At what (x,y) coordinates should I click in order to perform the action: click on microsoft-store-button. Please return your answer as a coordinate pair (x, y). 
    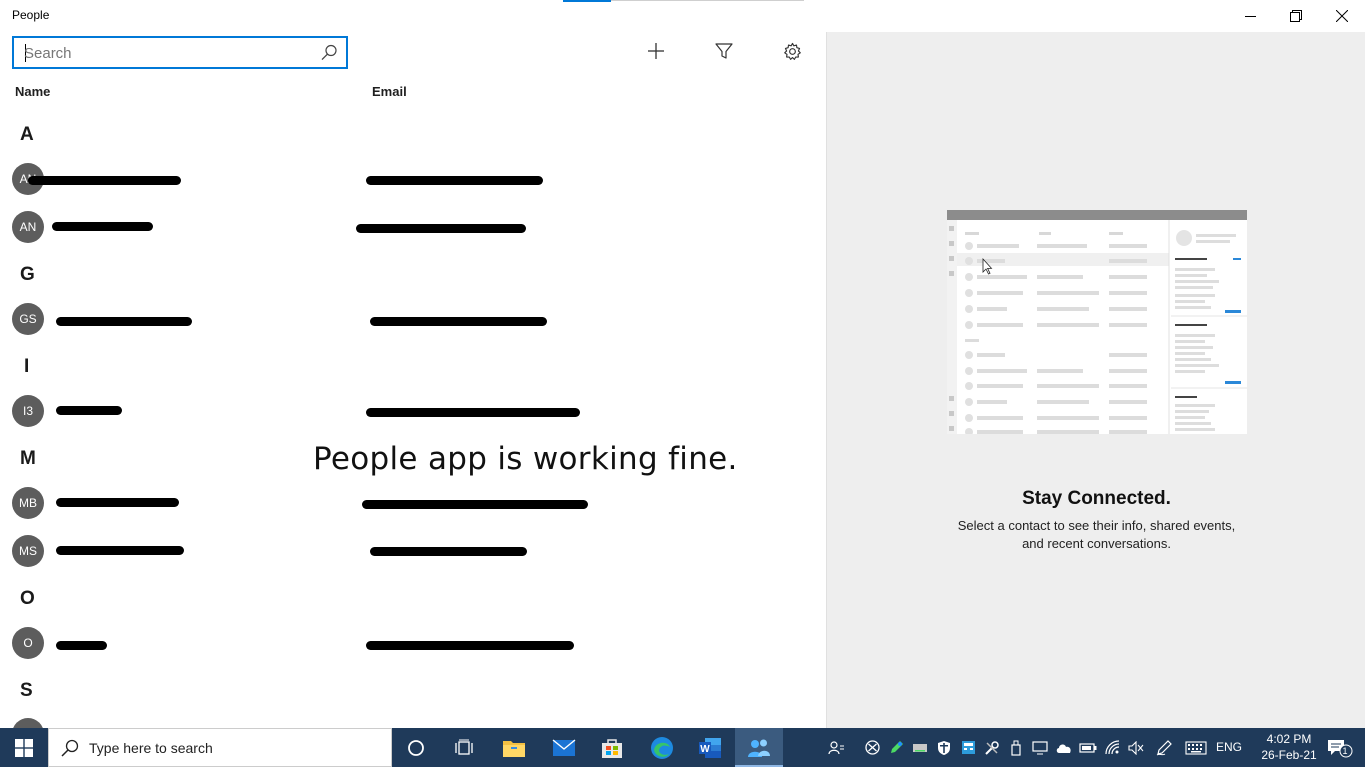
    Looking at the image, I should click on (612, 747).